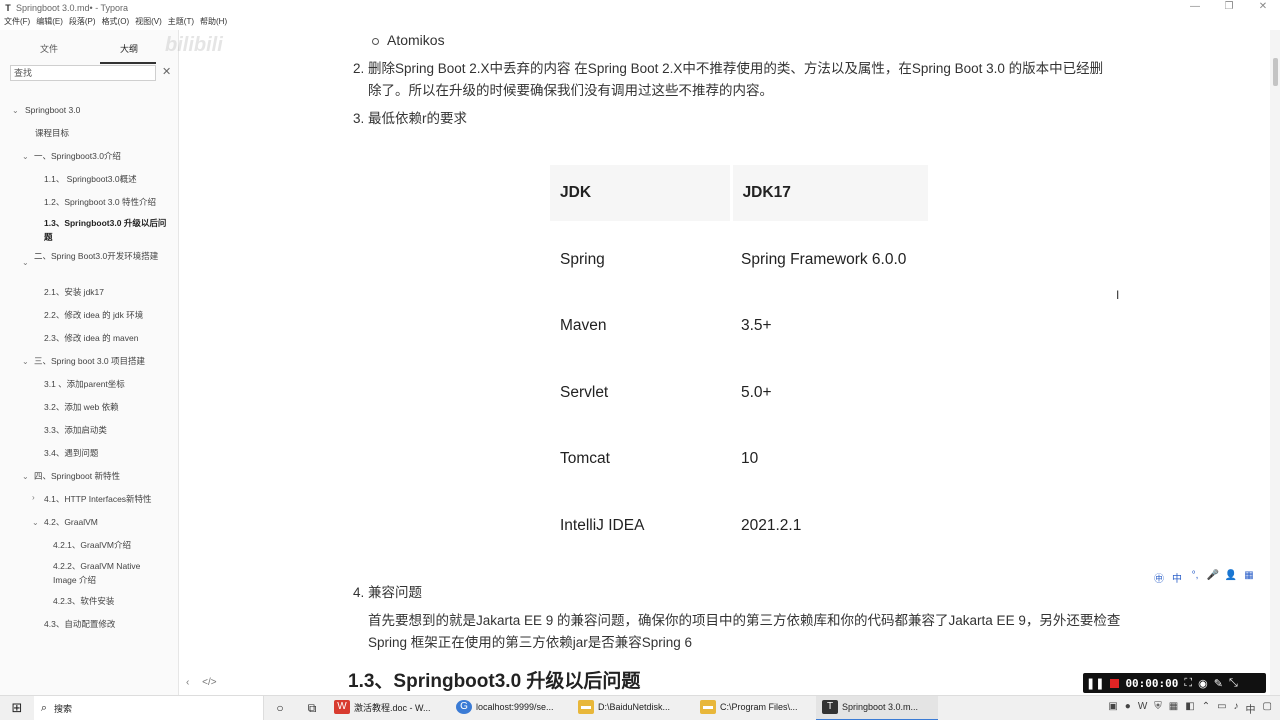  Describe the element at coordinates (100, 202) in the screenshot. I see `outline-item: 1.2、Springboot 3.0 特性介绍` at that location.